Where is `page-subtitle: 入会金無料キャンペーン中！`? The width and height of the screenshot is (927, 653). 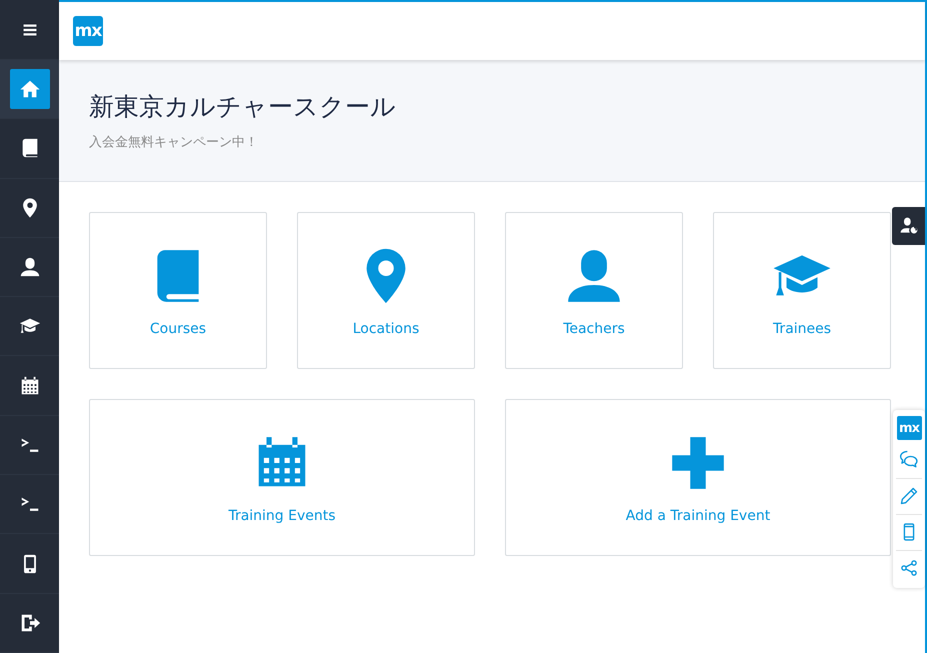
page-subtitle: 入会金無料キャンペーン中！ is located at coordinates (174, 142).